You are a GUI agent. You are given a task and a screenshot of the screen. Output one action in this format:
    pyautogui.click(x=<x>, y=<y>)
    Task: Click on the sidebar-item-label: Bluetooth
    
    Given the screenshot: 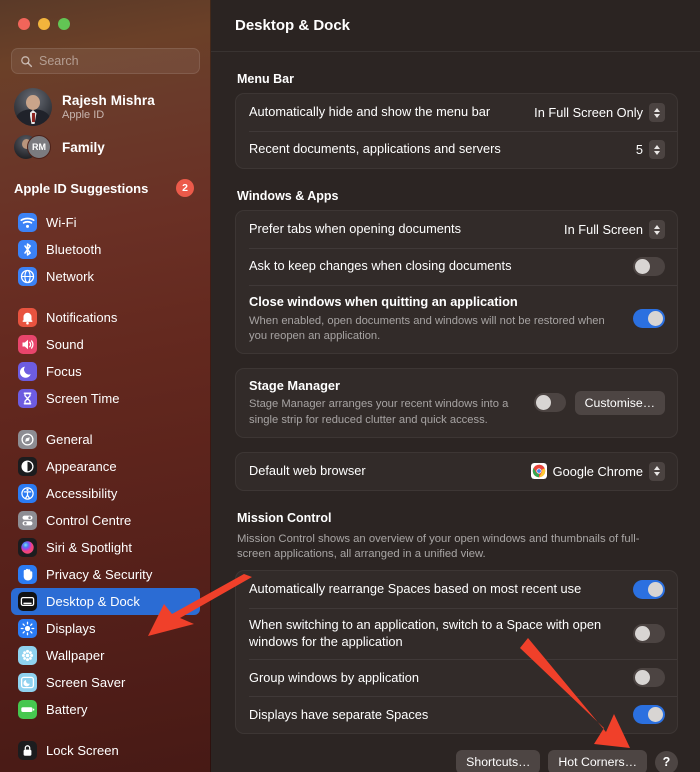 What is the action you would take?
    pyautogui.click(x=74, y=249)
    